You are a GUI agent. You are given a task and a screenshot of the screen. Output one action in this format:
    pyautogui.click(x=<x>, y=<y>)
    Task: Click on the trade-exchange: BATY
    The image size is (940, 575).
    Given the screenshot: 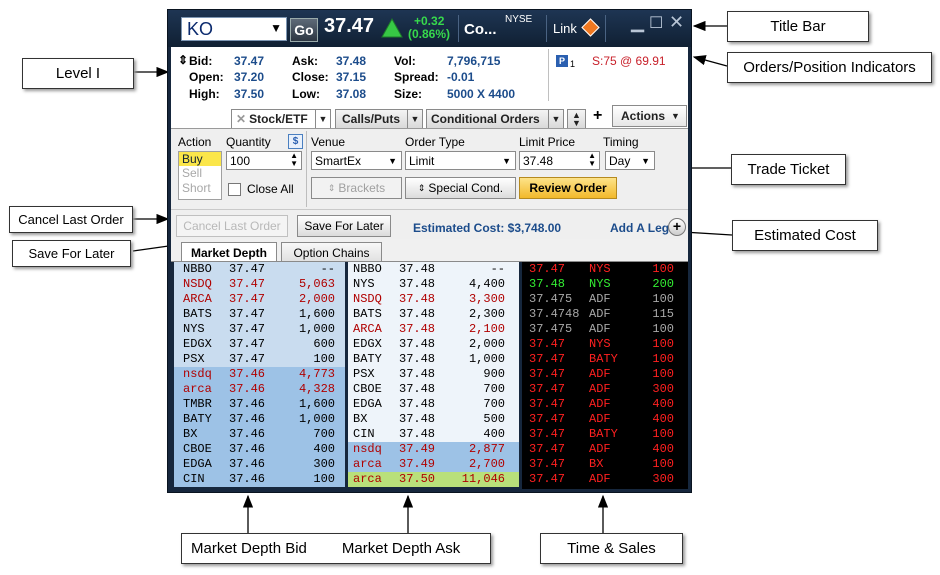 What is the action you would take?
    pyautogui.click(x=603, y=434)
    